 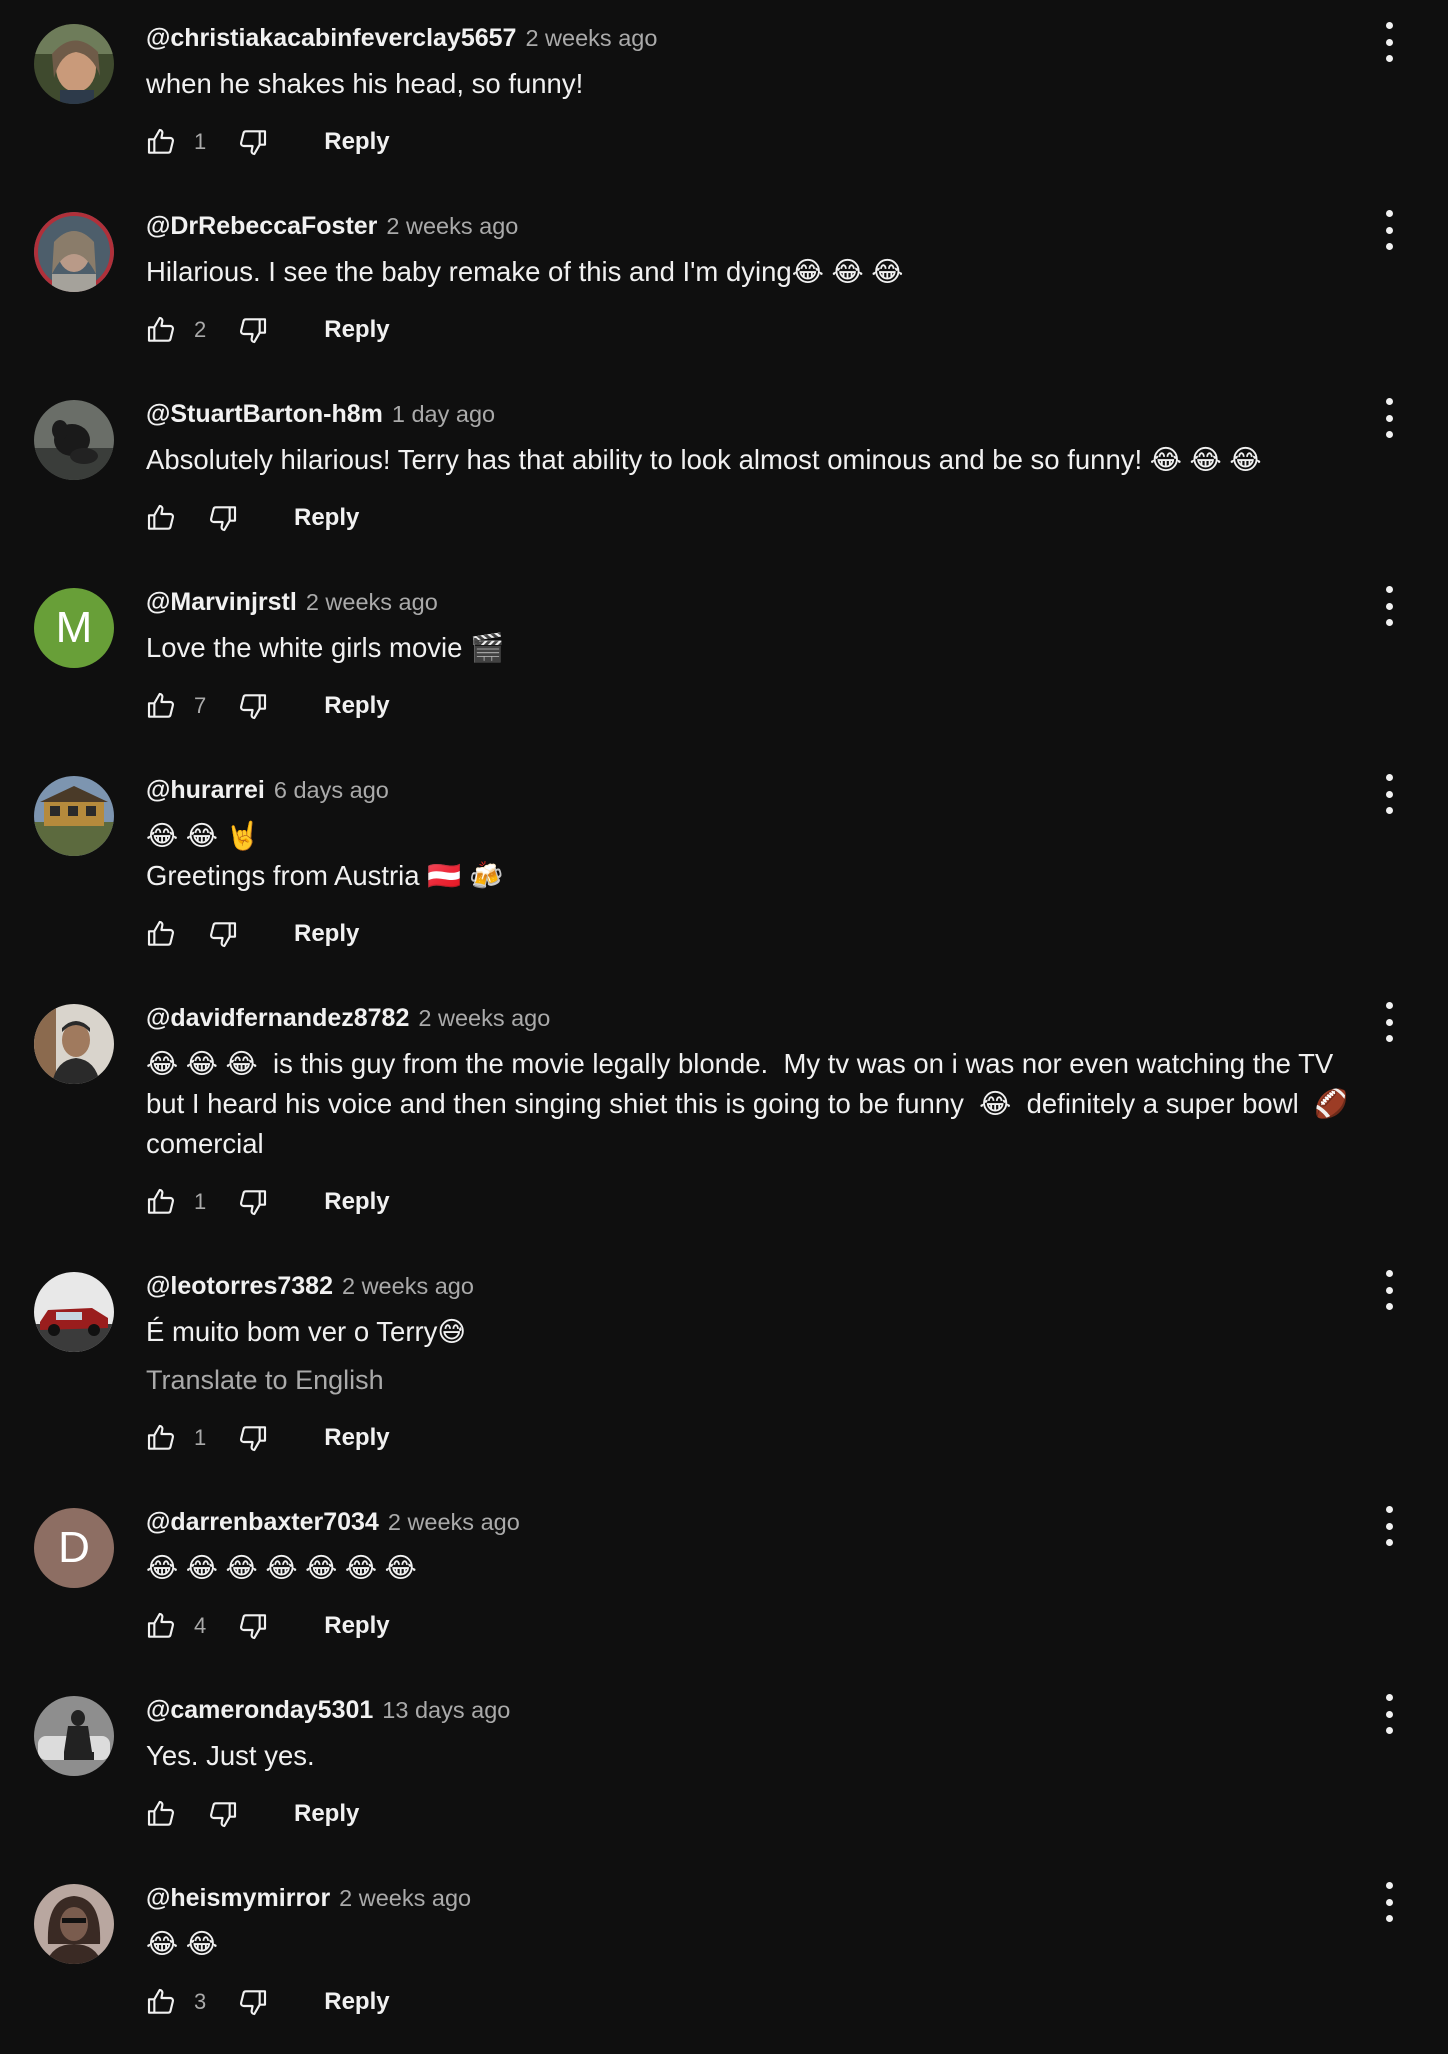 I want to click on translate-link: Translate to English, so click(x=752, y=1380).